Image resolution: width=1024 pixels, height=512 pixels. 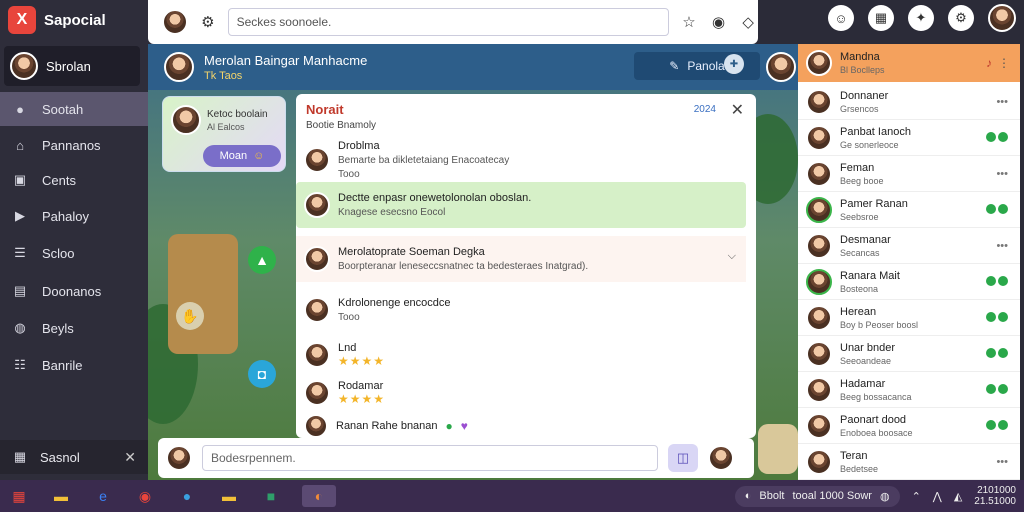 What do you see at coordinates (909, 138) in the screenshot?
I see `friend-row: Panbat Ianoch Ge sonerleoce` at bounding box center [909, 138].